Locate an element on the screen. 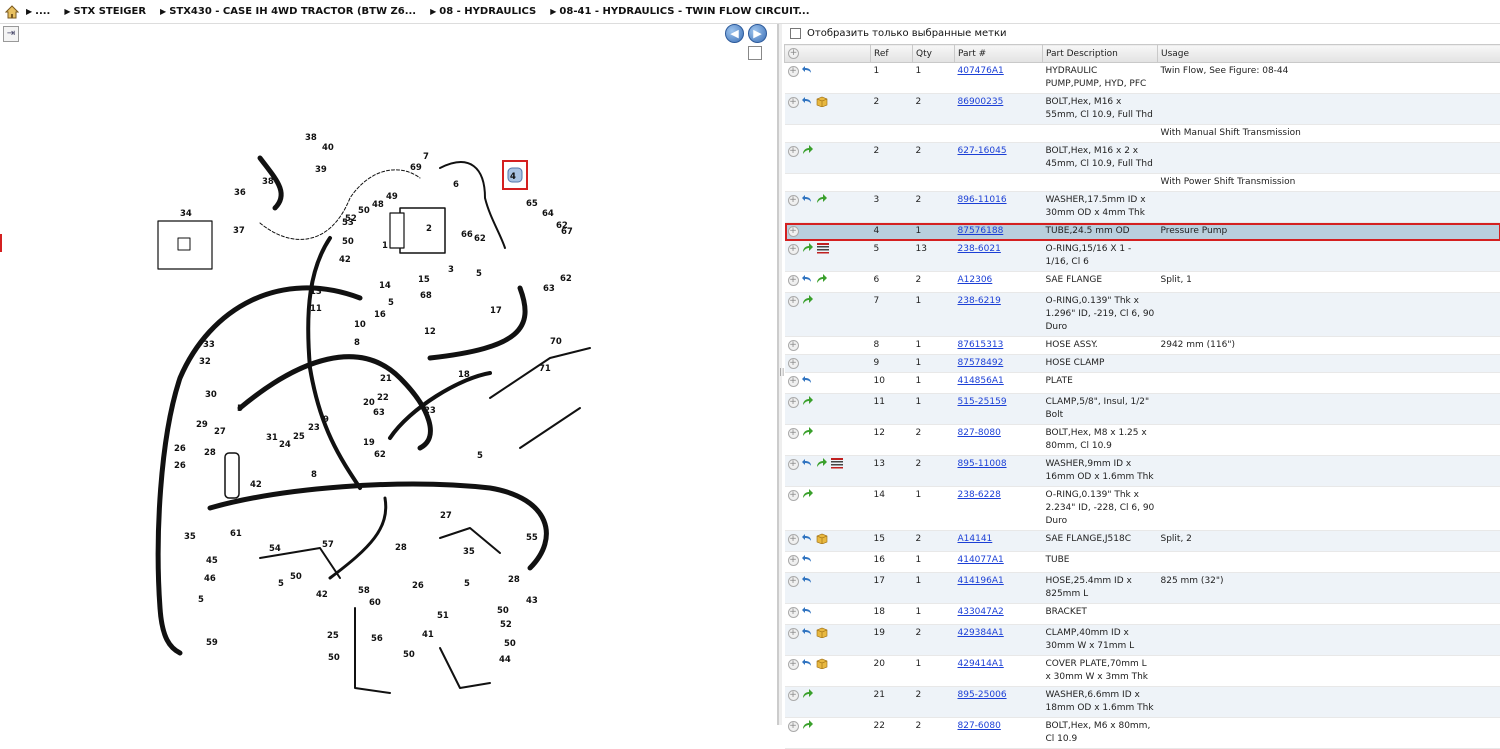 This screenshot has width=1500, height=749. callout-label: 44 is located at coordinates (505, 660).